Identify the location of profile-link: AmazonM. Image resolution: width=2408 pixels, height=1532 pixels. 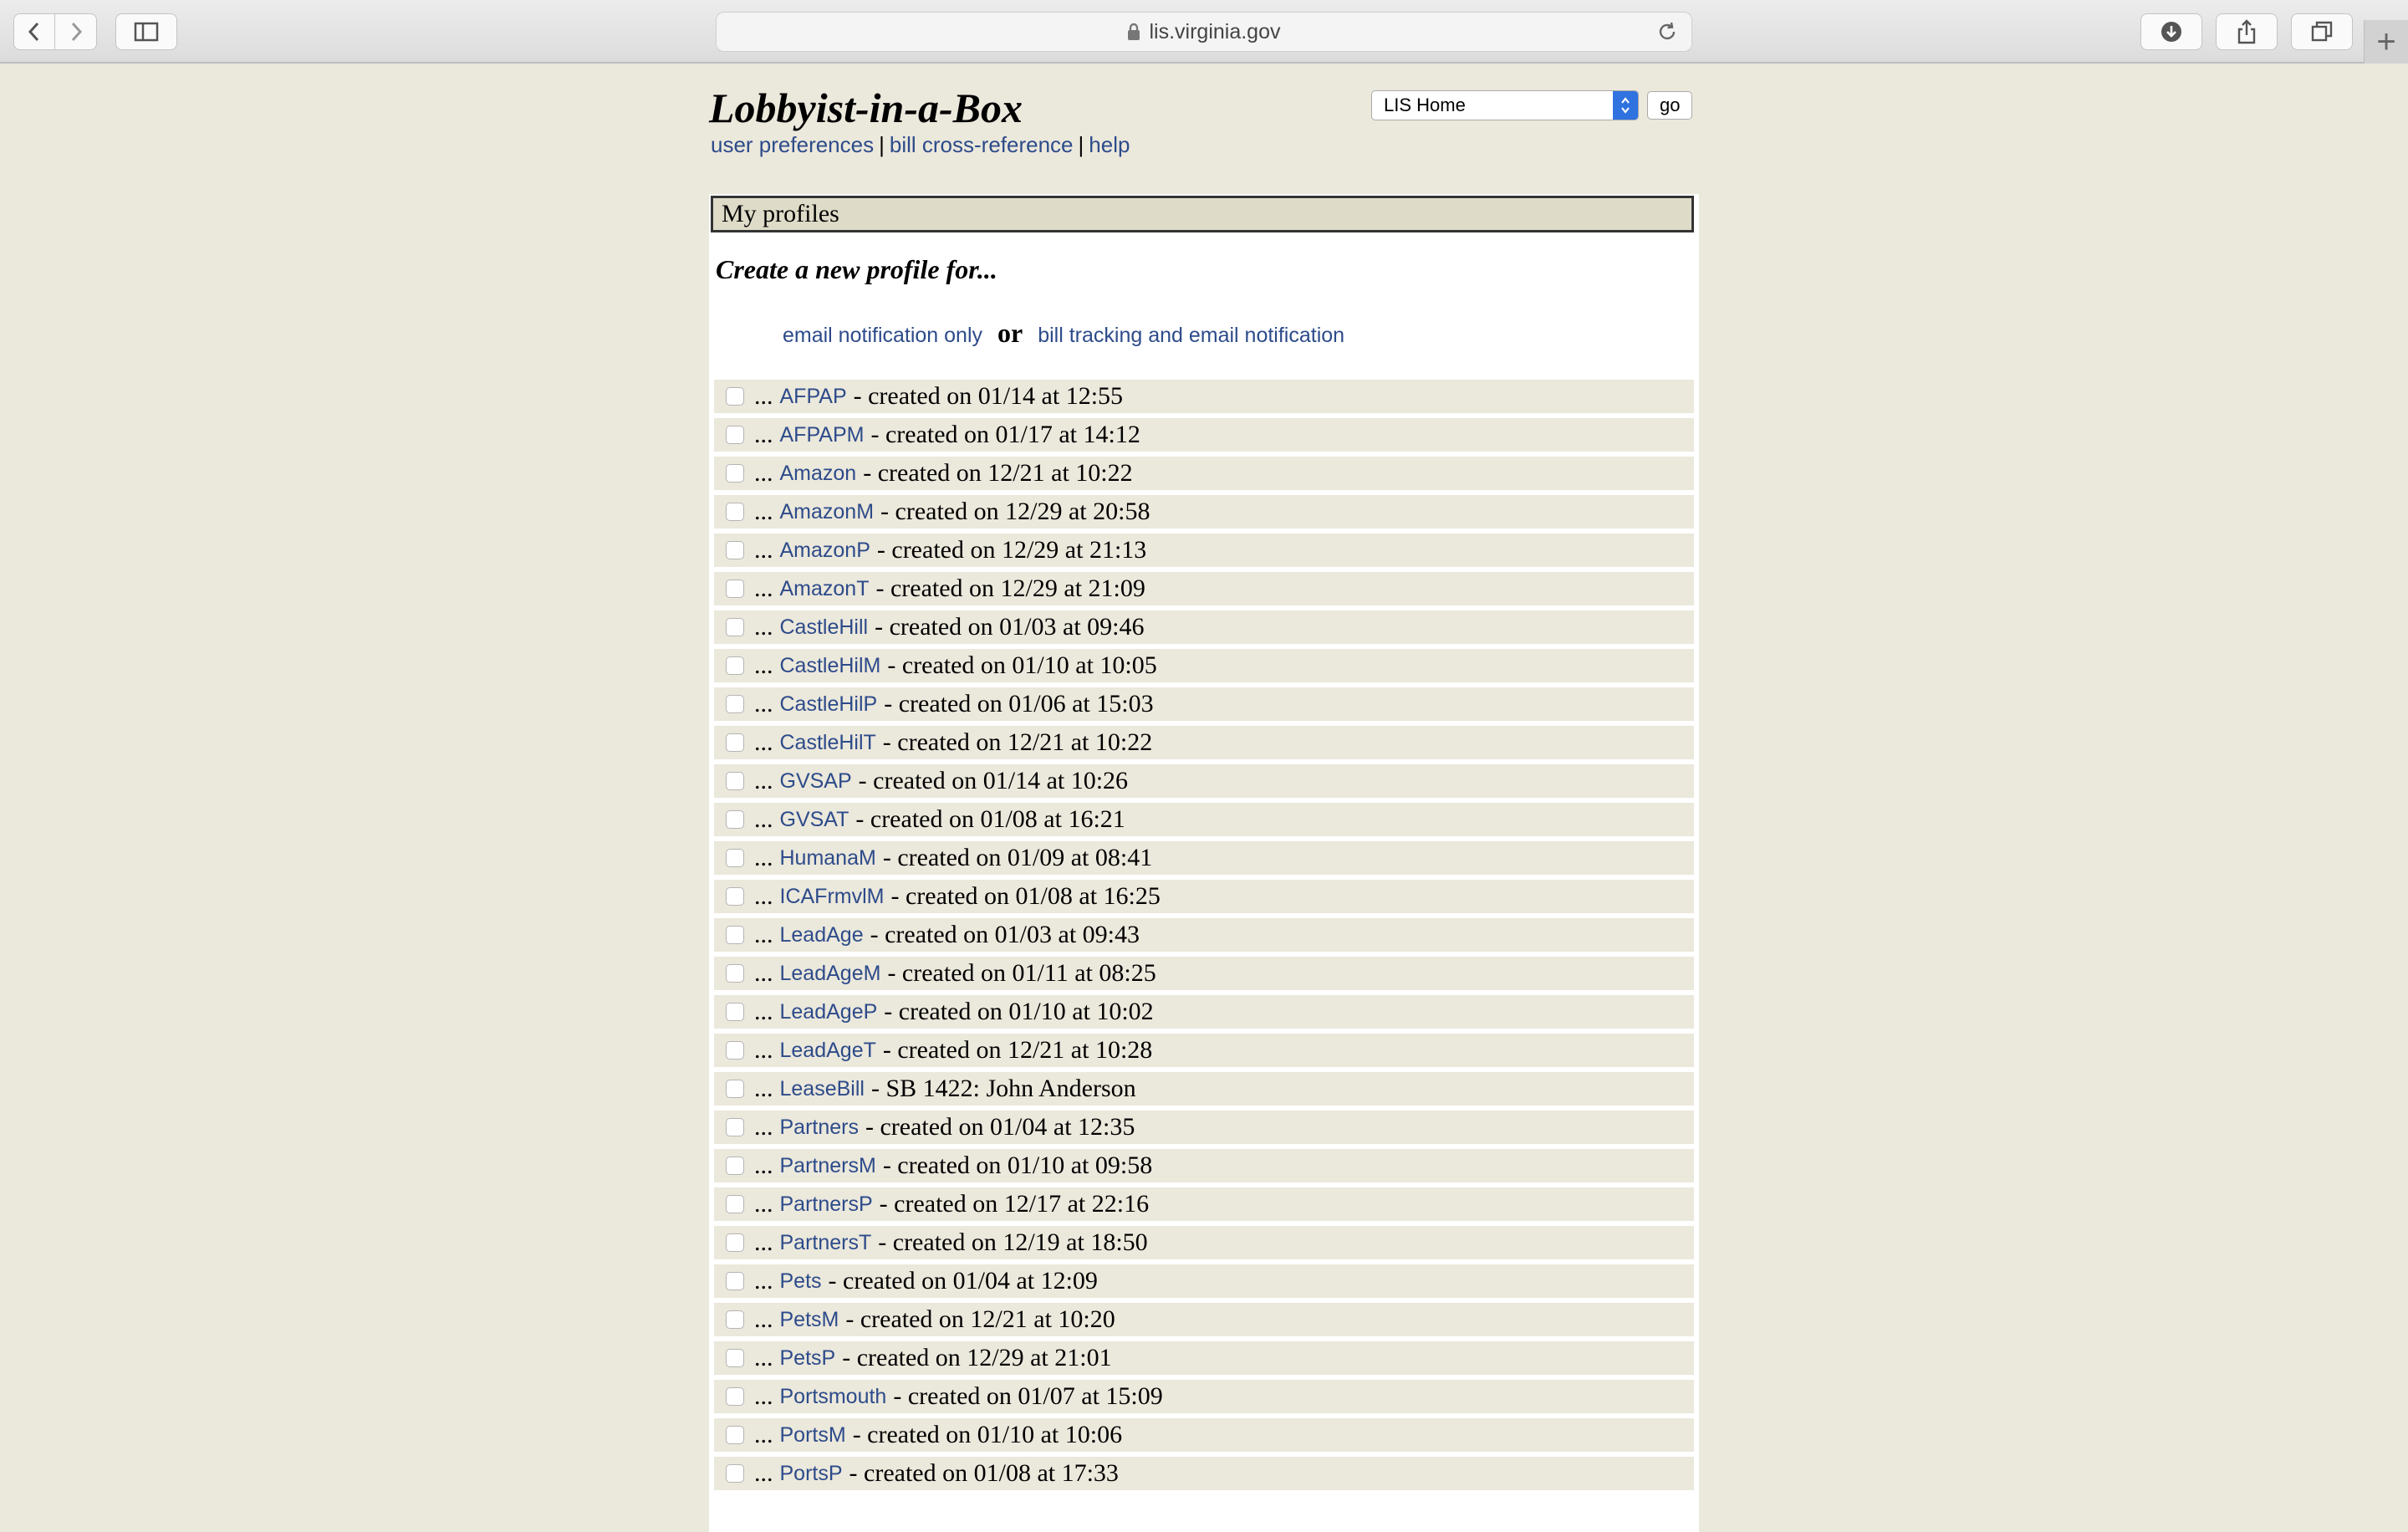
(828, 512).